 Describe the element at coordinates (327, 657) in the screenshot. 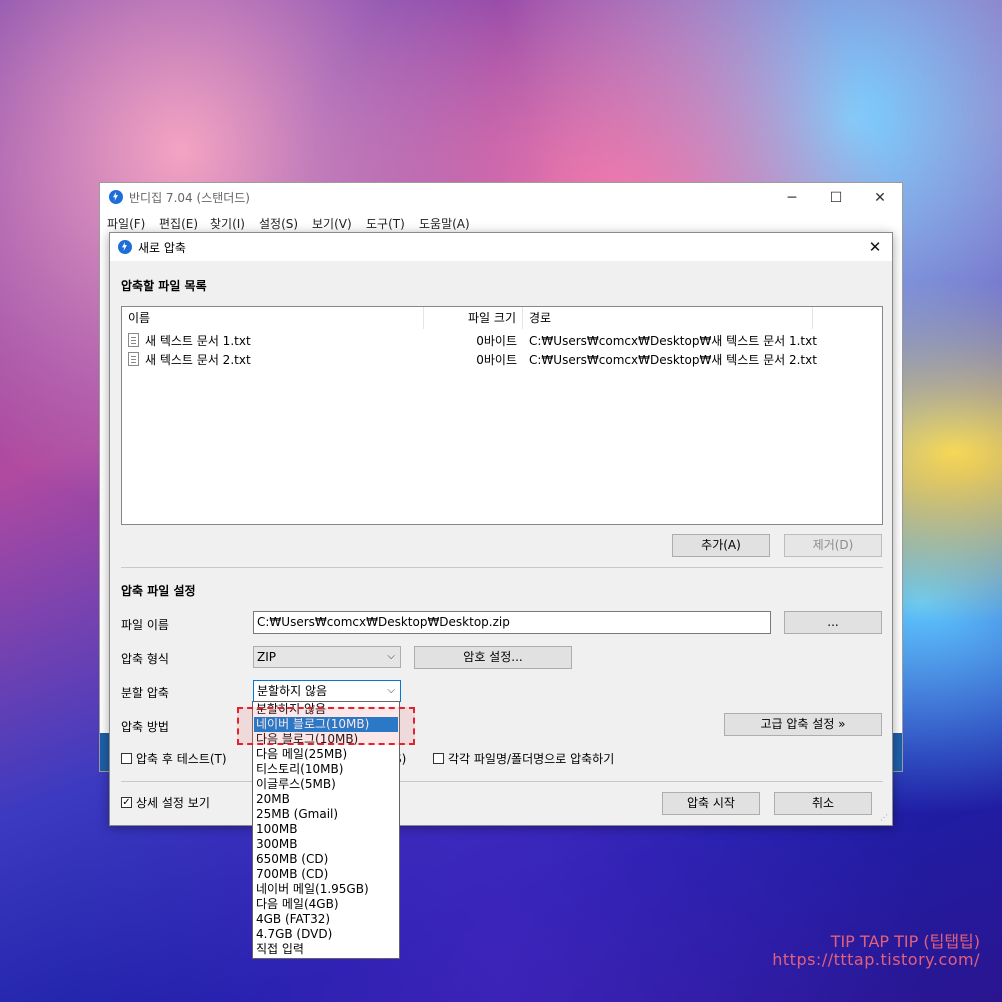

I see `format-select: ZIP ⌵` at that location.